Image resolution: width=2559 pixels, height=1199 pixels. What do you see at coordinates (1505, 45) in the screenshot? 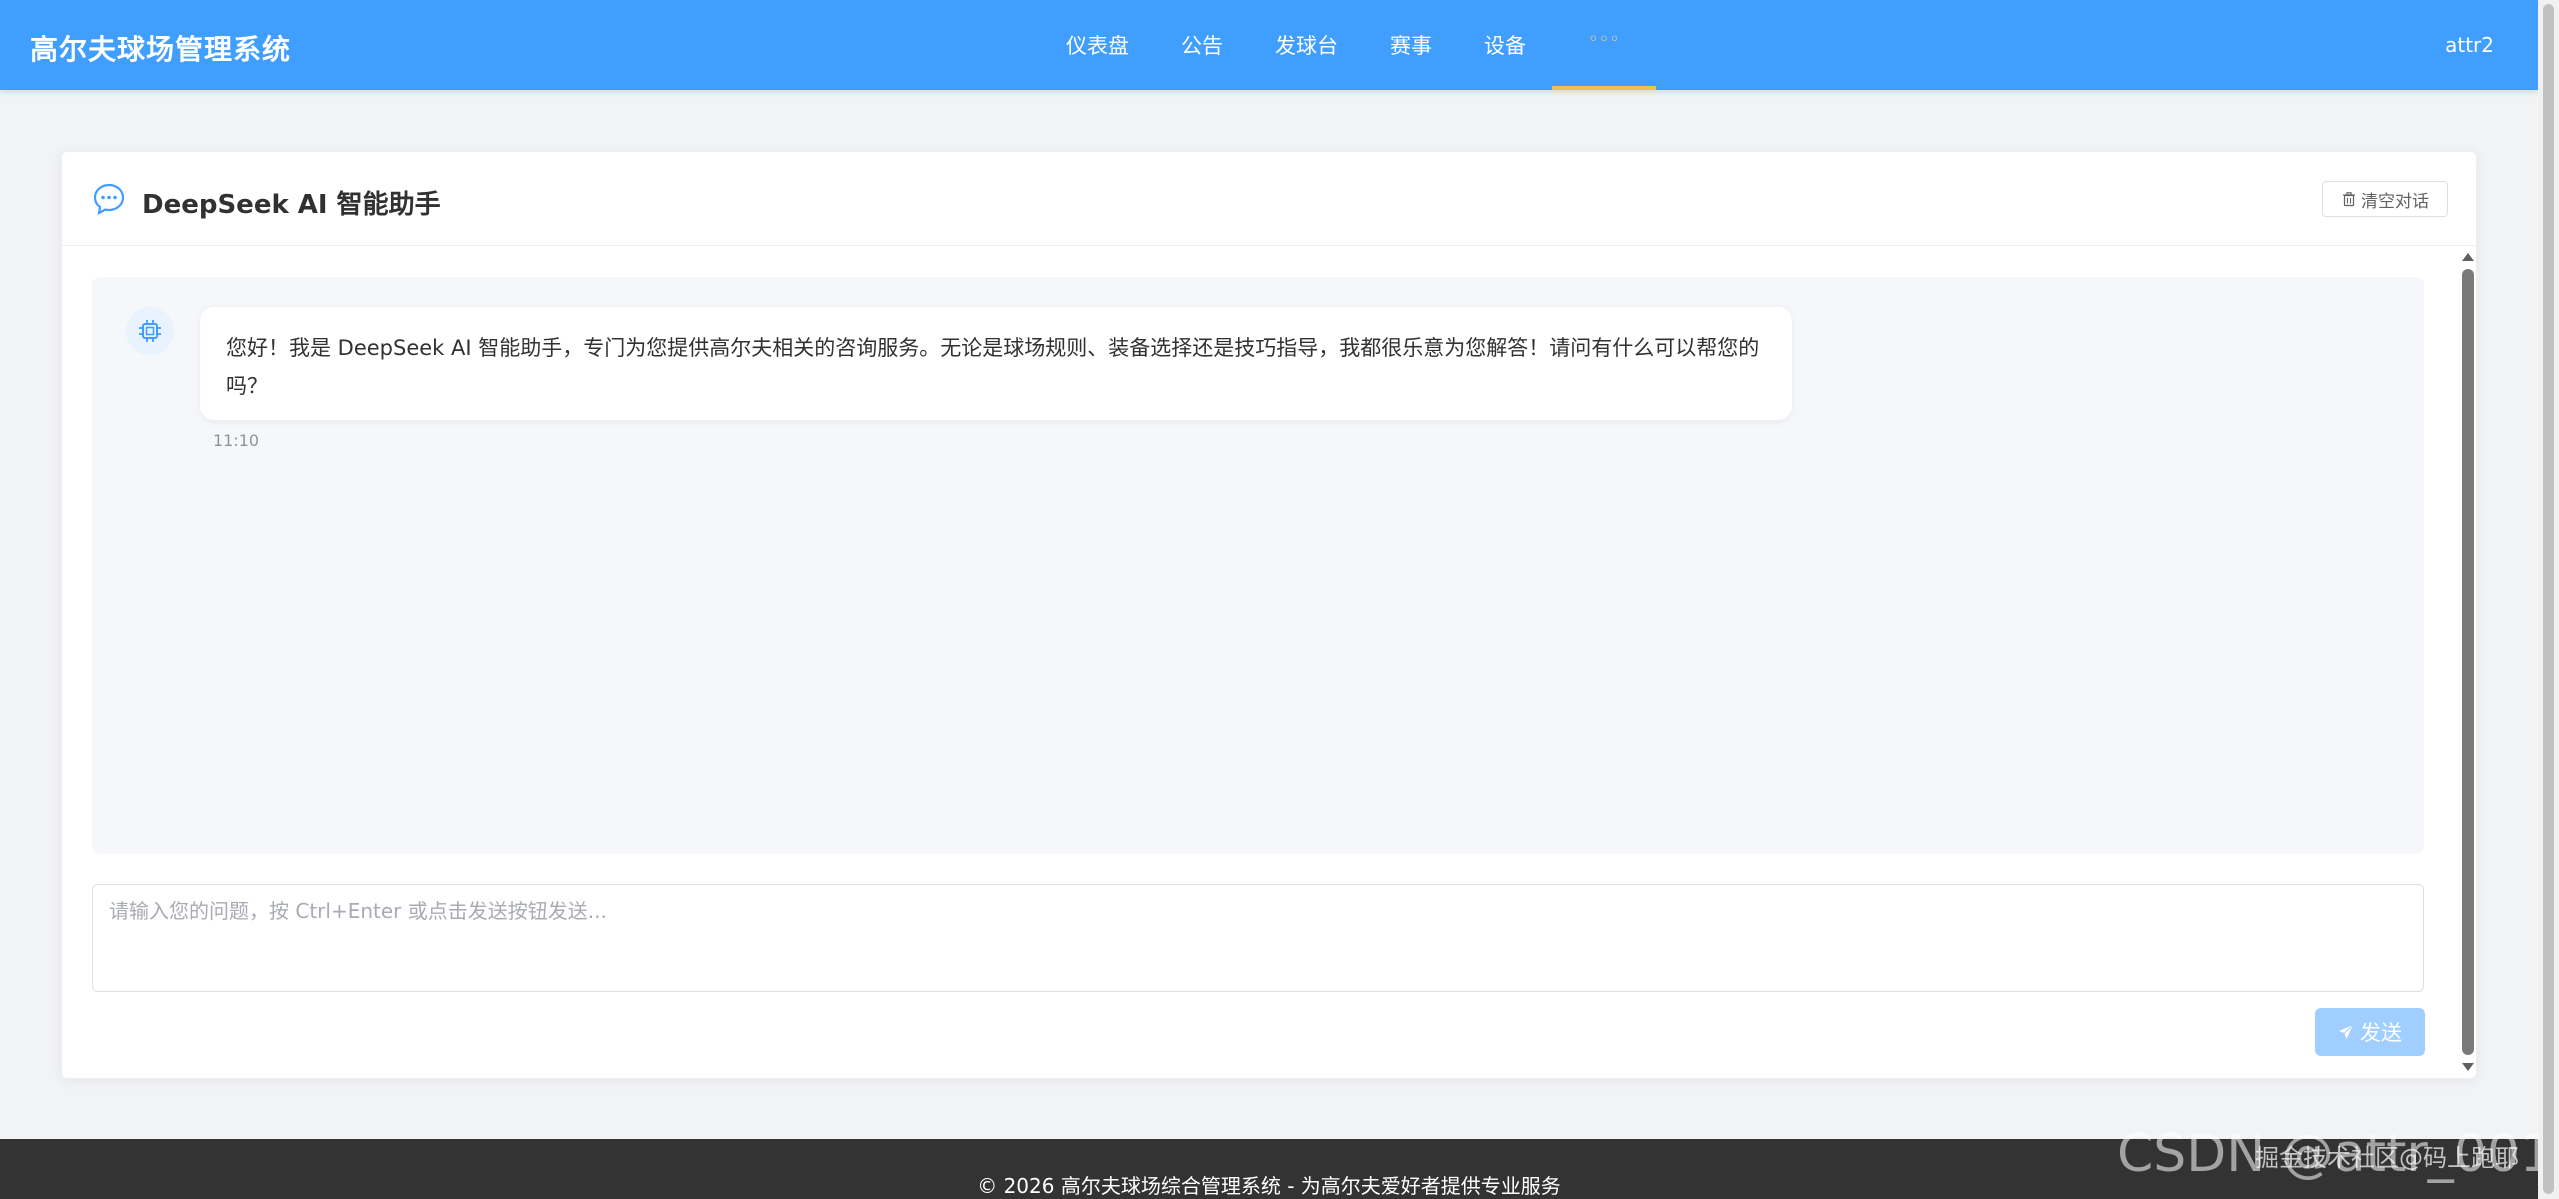
I see `nav-item-equipment: 设备` at bounding box center [1505, 45].